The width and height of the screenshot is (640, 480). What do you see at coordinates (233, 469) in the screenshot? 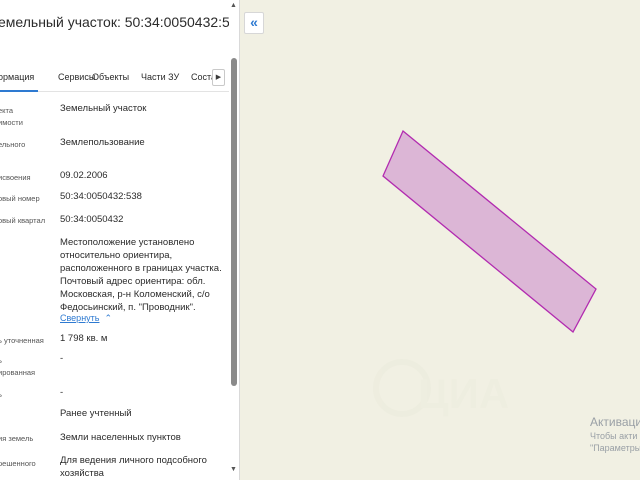
I see `scroll-down-arrow-icon: ▼` at bounding box center [233, 469].